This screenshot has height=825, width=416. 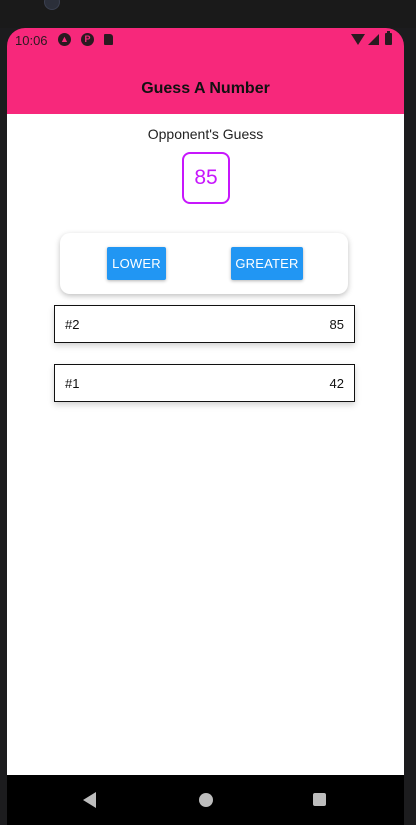 What do you see at coordinates (87, 39) in the screenshot?
I see `notification-icon: P` at bounding box center [87, 39].